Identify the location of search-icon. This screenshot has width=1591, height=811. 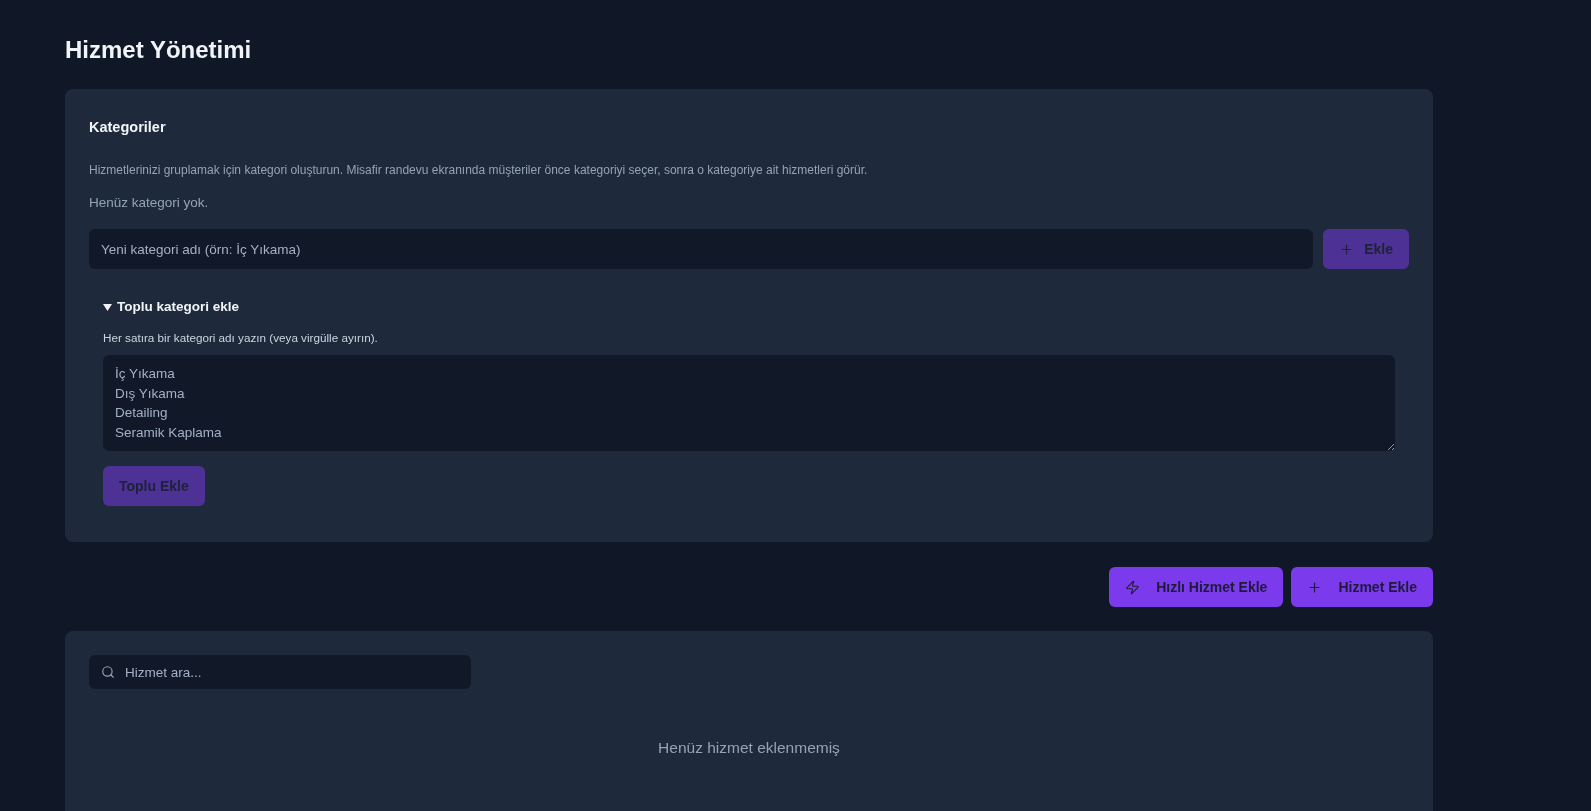
(108, 672).